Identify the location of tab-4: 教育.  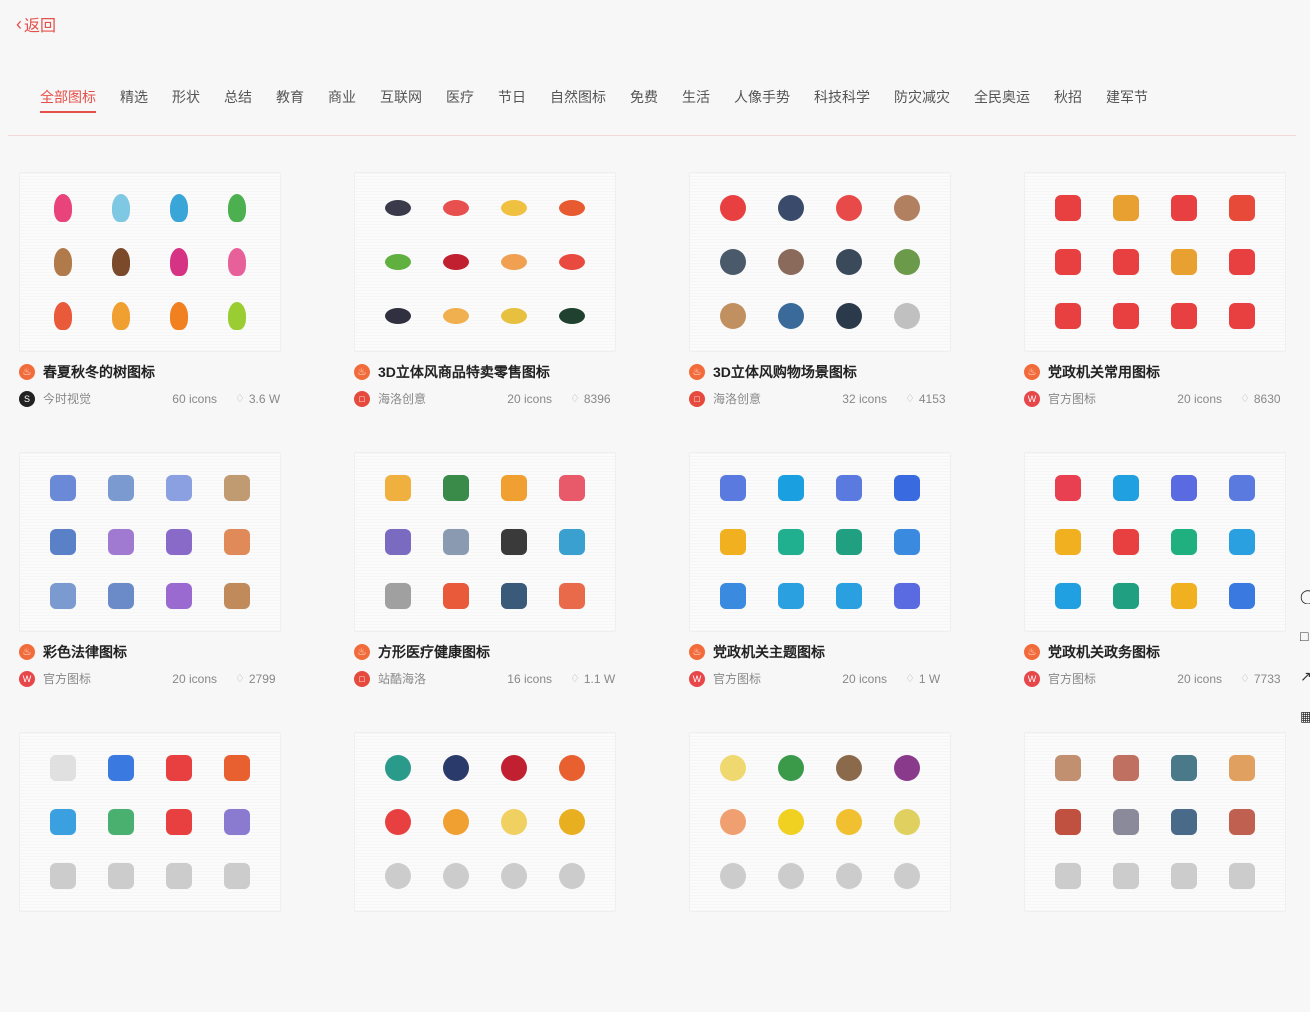
(290, 100).